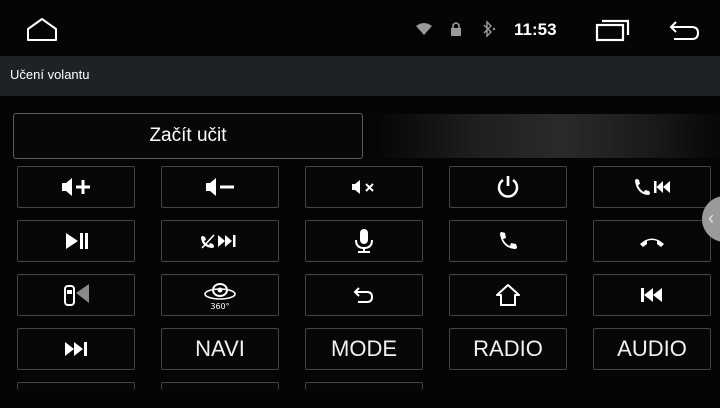 The width and height of the screenshot is (720, 408). I want to click on power-icon, so click(508, 187).